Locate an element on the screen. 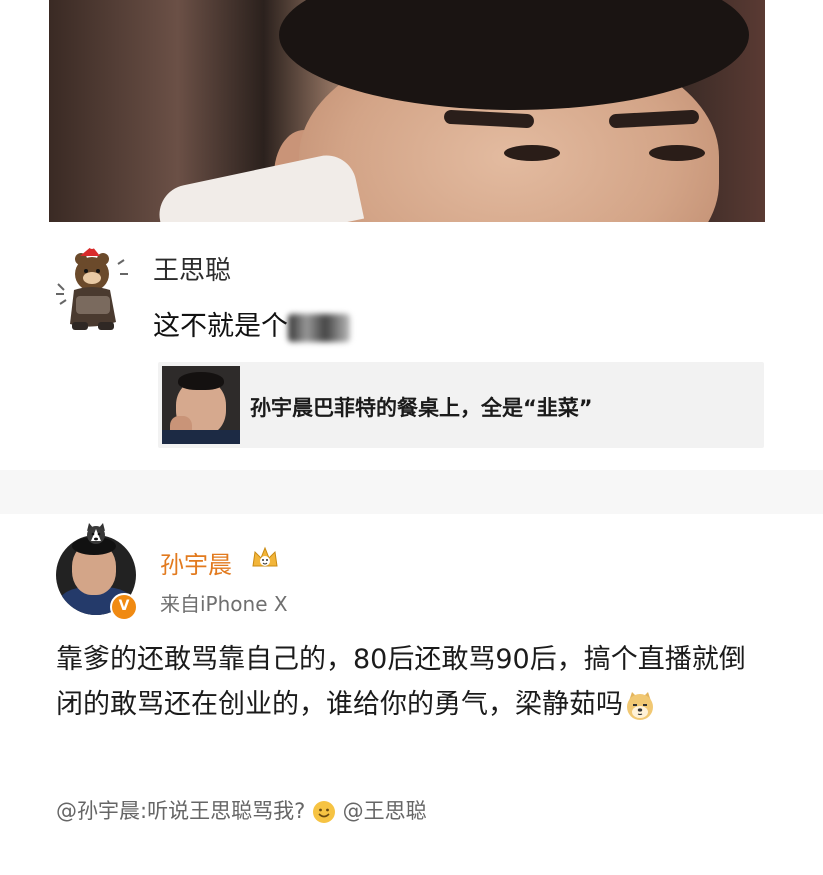 Image resolution: width=823 pixels, height=875 pixels. smile-emoji-icon is located at coordinates (323, 812).